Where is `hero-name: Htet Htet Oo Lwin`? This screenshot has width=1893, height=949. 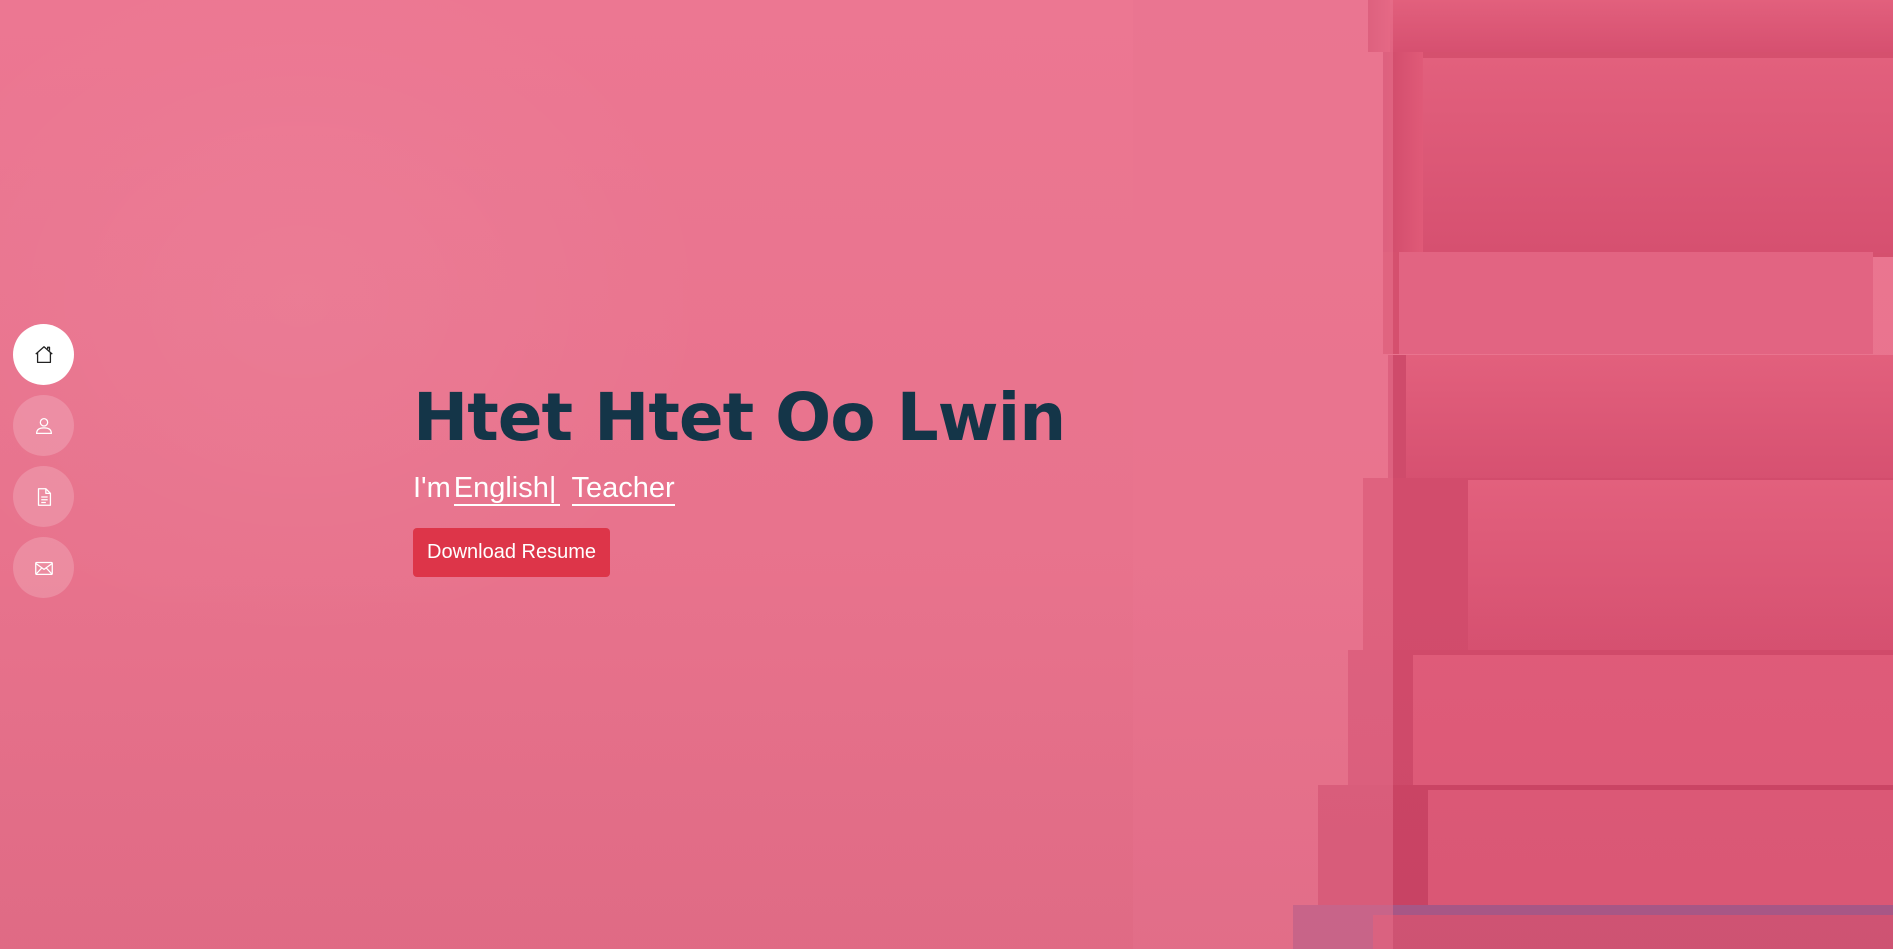
hero-name: Htet Htet Oo Lwin is located at coordinates (739, 417).